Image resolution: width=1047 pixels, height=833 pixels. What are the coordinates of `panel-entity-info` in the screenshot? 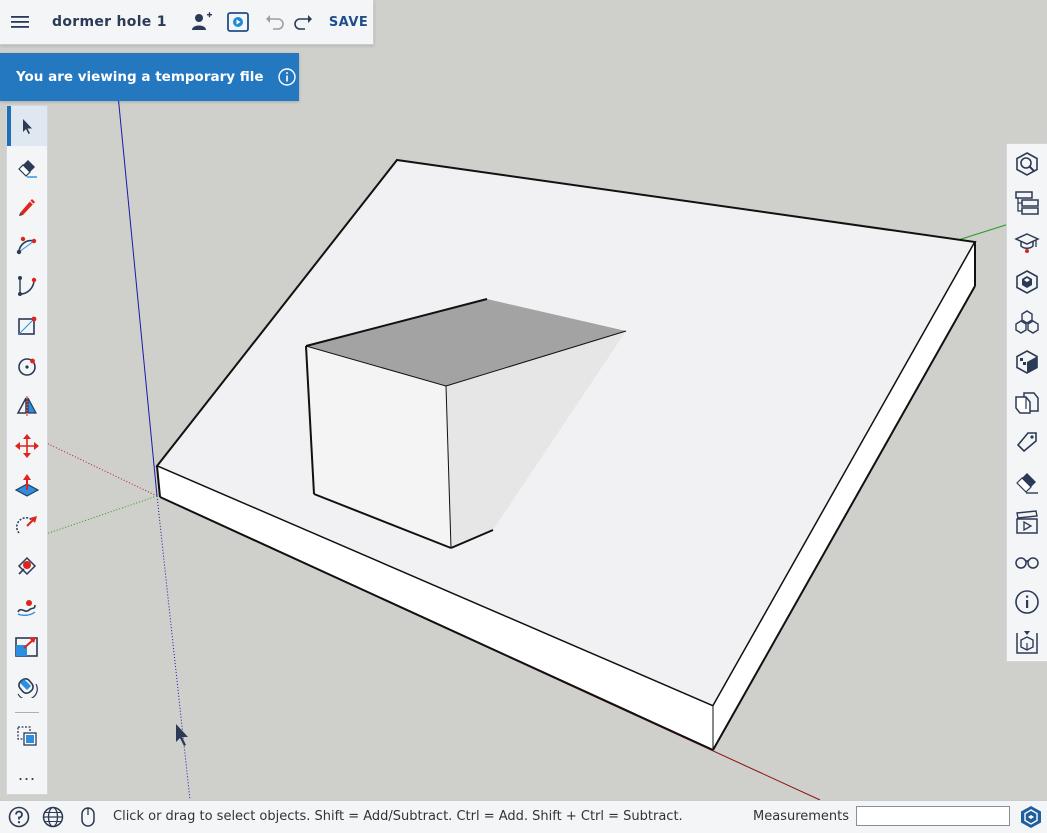 It's located at (1027, 164).